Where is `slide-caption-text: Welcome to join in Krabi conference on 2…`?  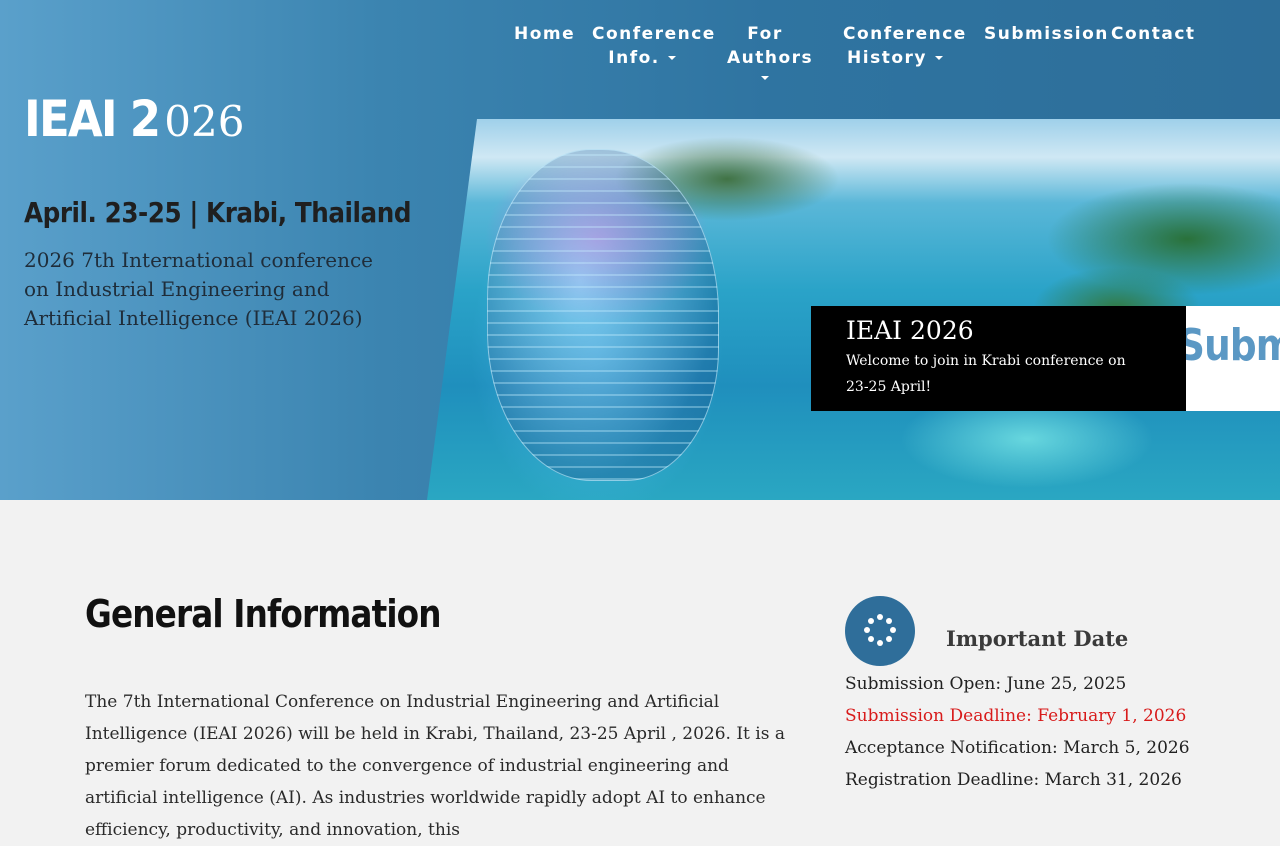 slide-caption-text: Welcome to join in Krabi conference on 2… is located at coordinates (986, 374).